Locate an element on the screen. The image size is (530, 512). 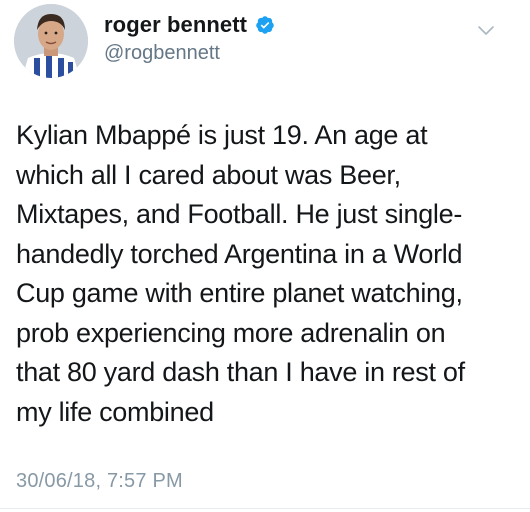
author-display-name: roger bennett is located at coordinates (175, 25).